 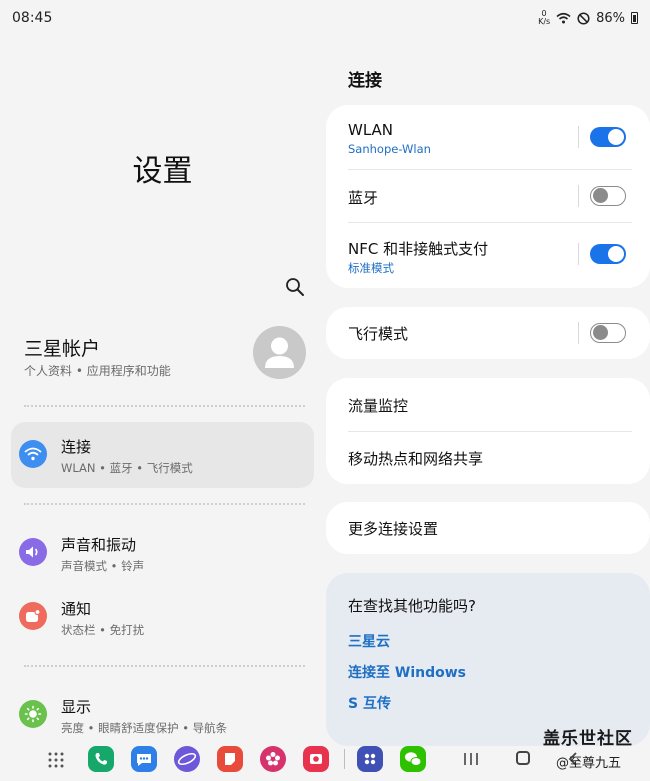 I want to click on data-card: 流量监控 移动热点和网络共享, so click(x=488, y=431).